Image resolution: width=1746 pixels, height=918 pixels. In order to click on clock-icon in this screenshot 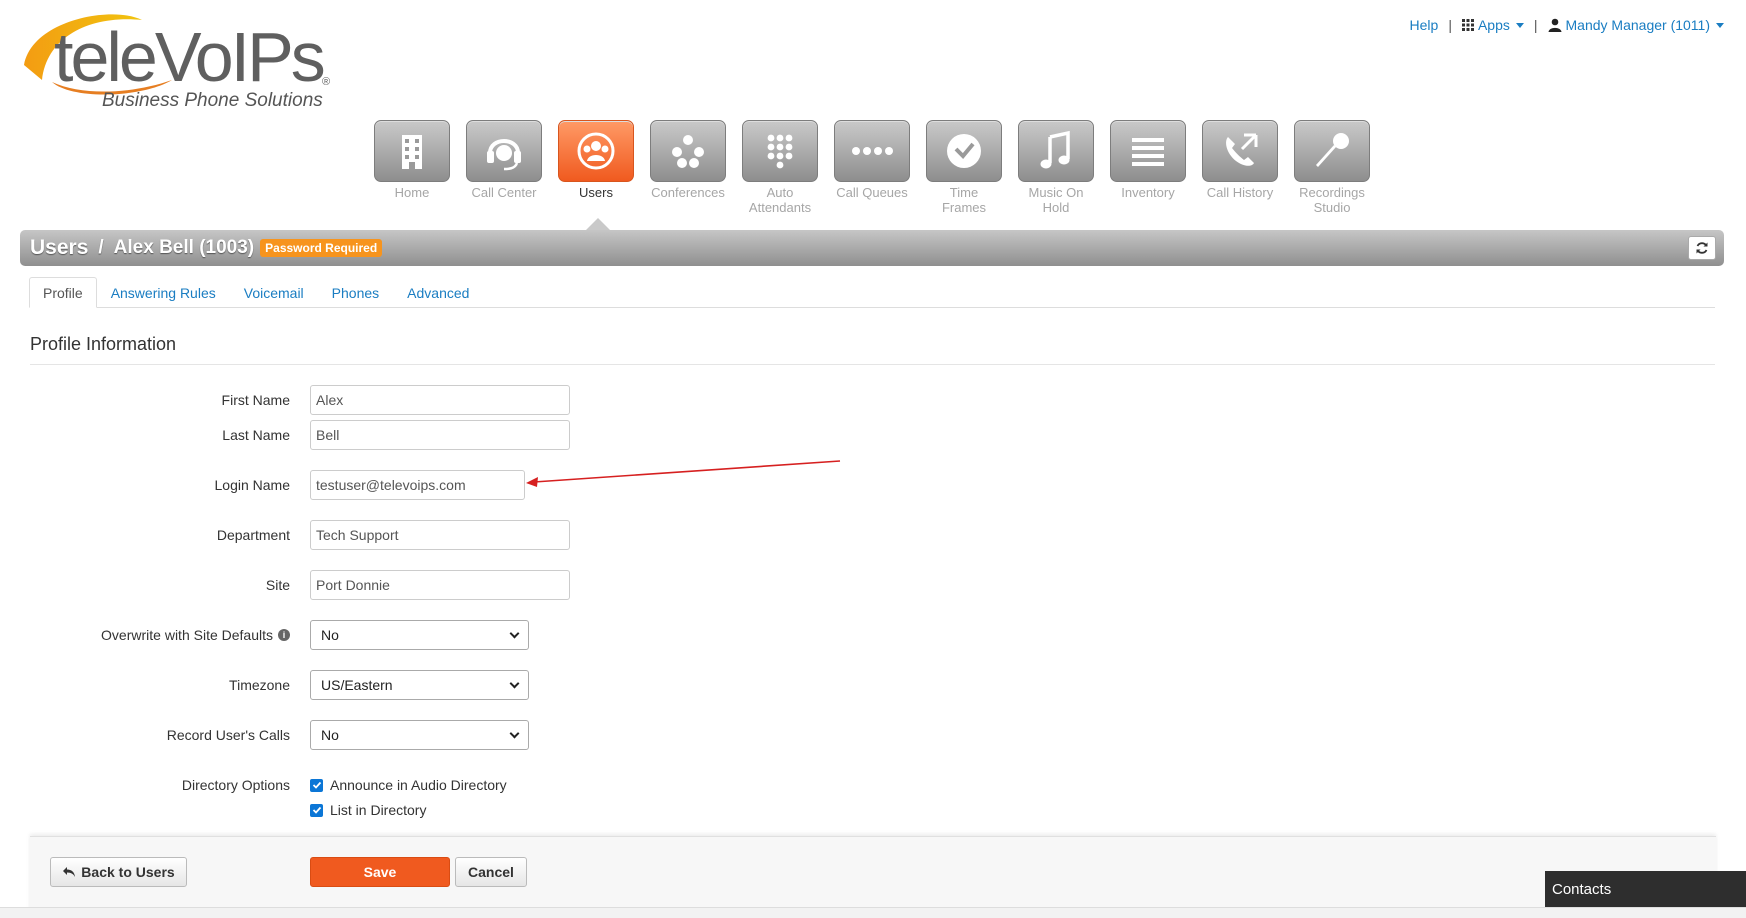, I will do `click(964, 151)`.